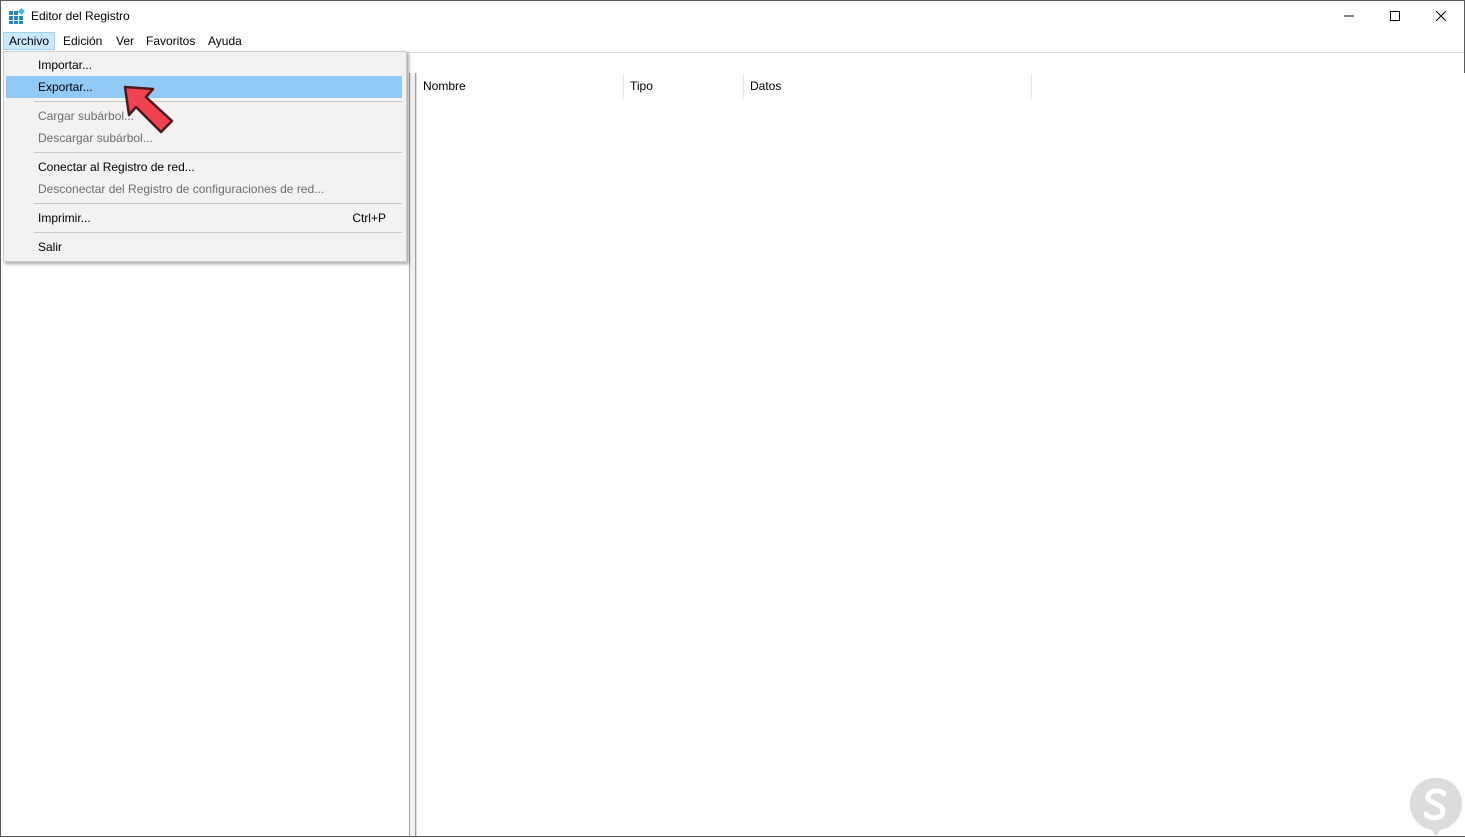 The height and width of the screenshot is (838, 1465). I want to click on menu-ver: Ver, so click(125, 41).